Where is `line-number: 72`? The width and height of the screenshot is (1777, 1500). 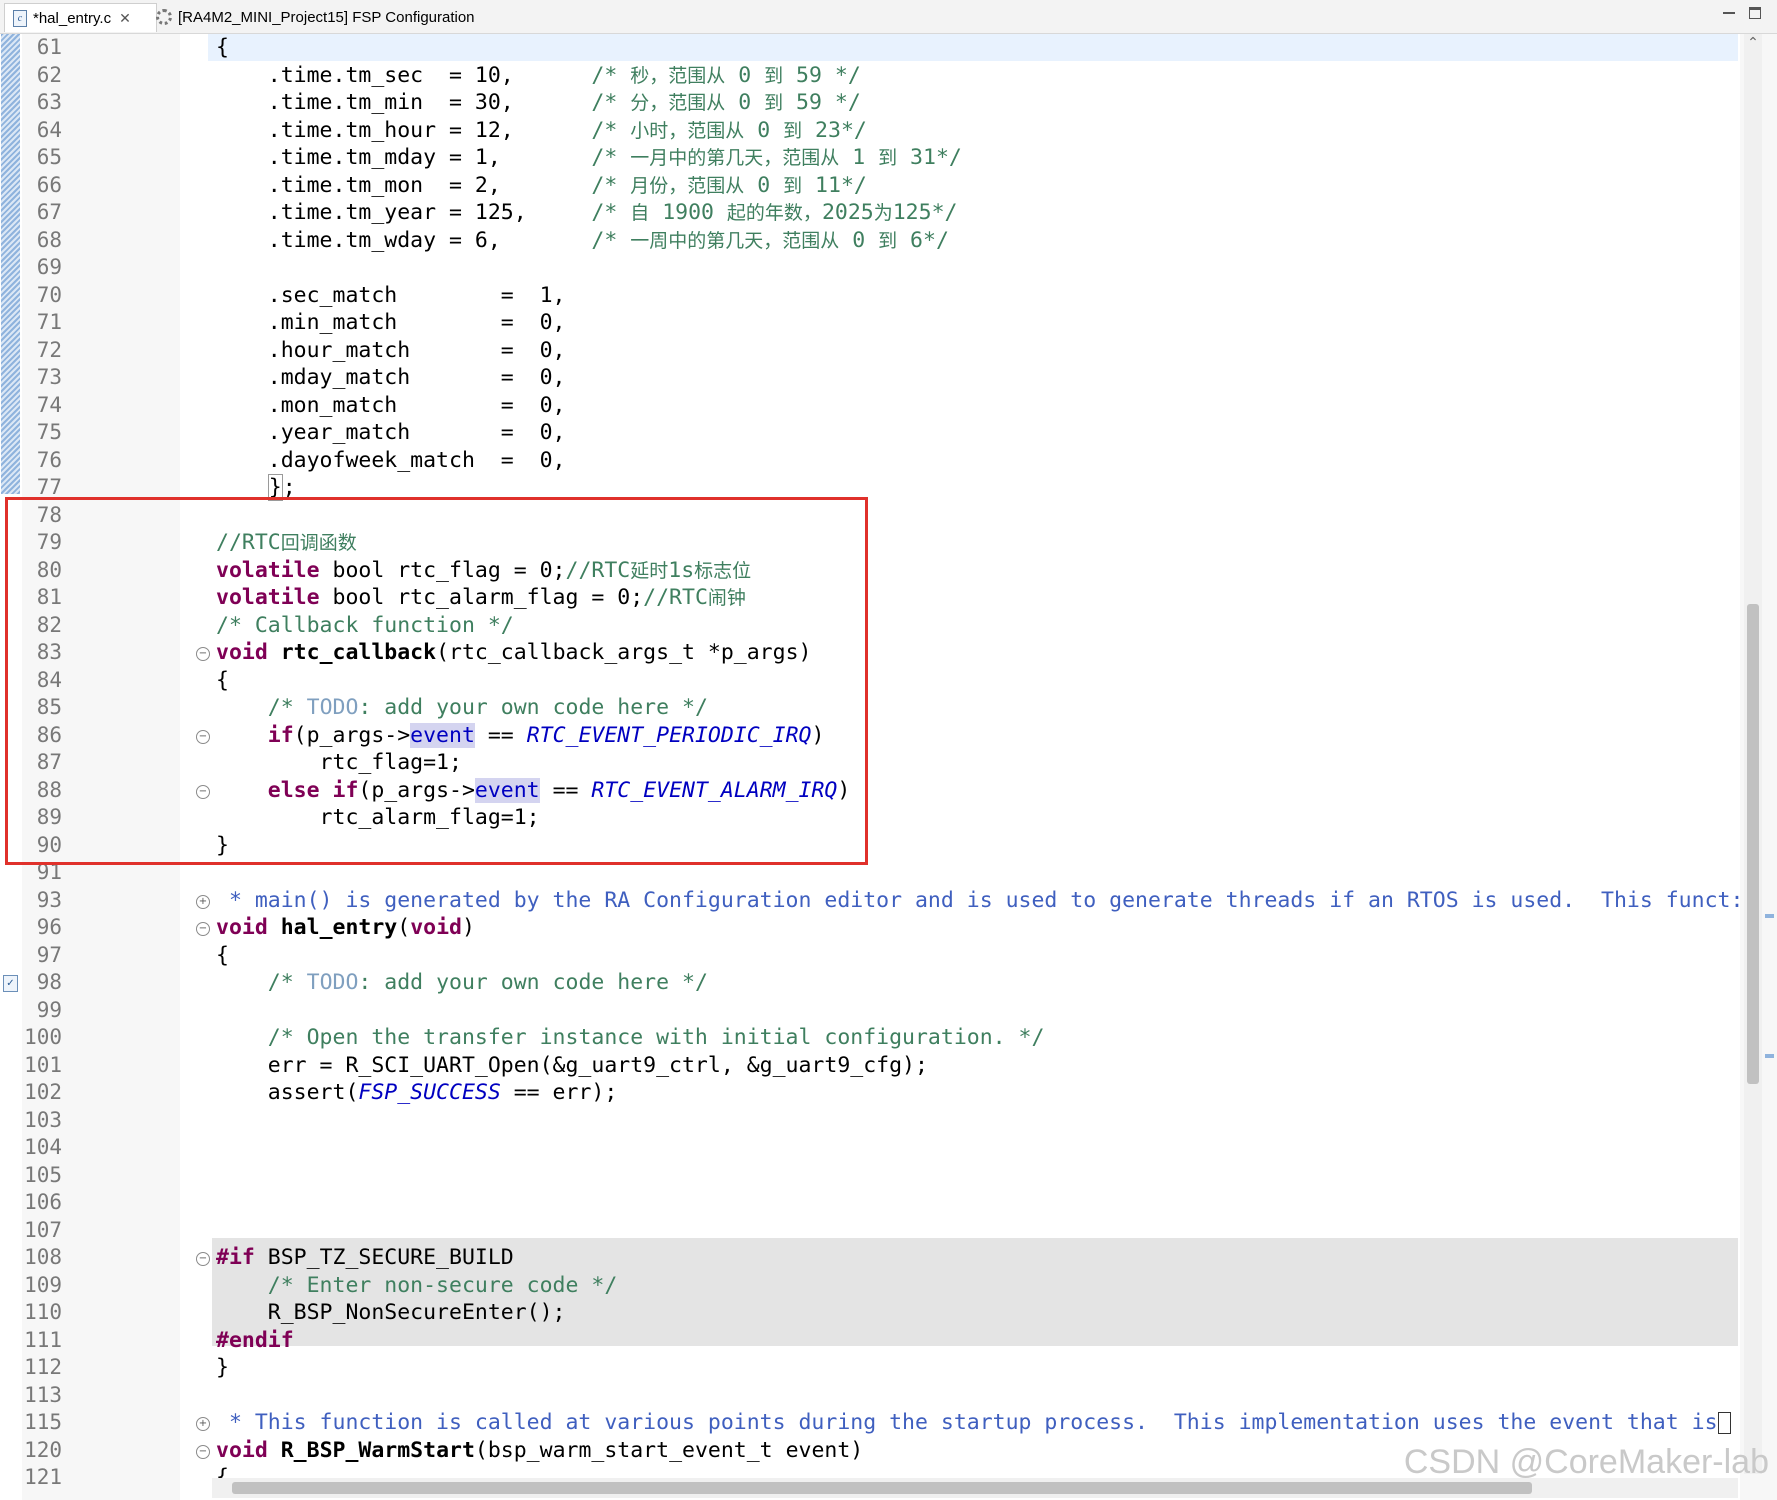 line-number: 72 is located at coordinates (49, 349).